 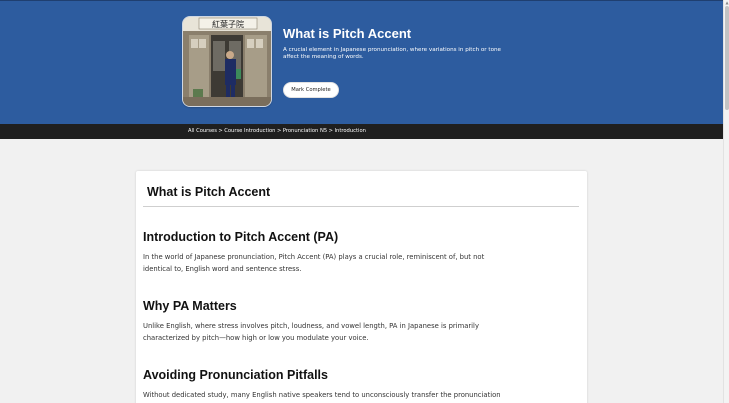 What do you see at coordinates (727, 58) in the screenshot?
I see `scrollbar-thumb` at bounding box center [727, 58].